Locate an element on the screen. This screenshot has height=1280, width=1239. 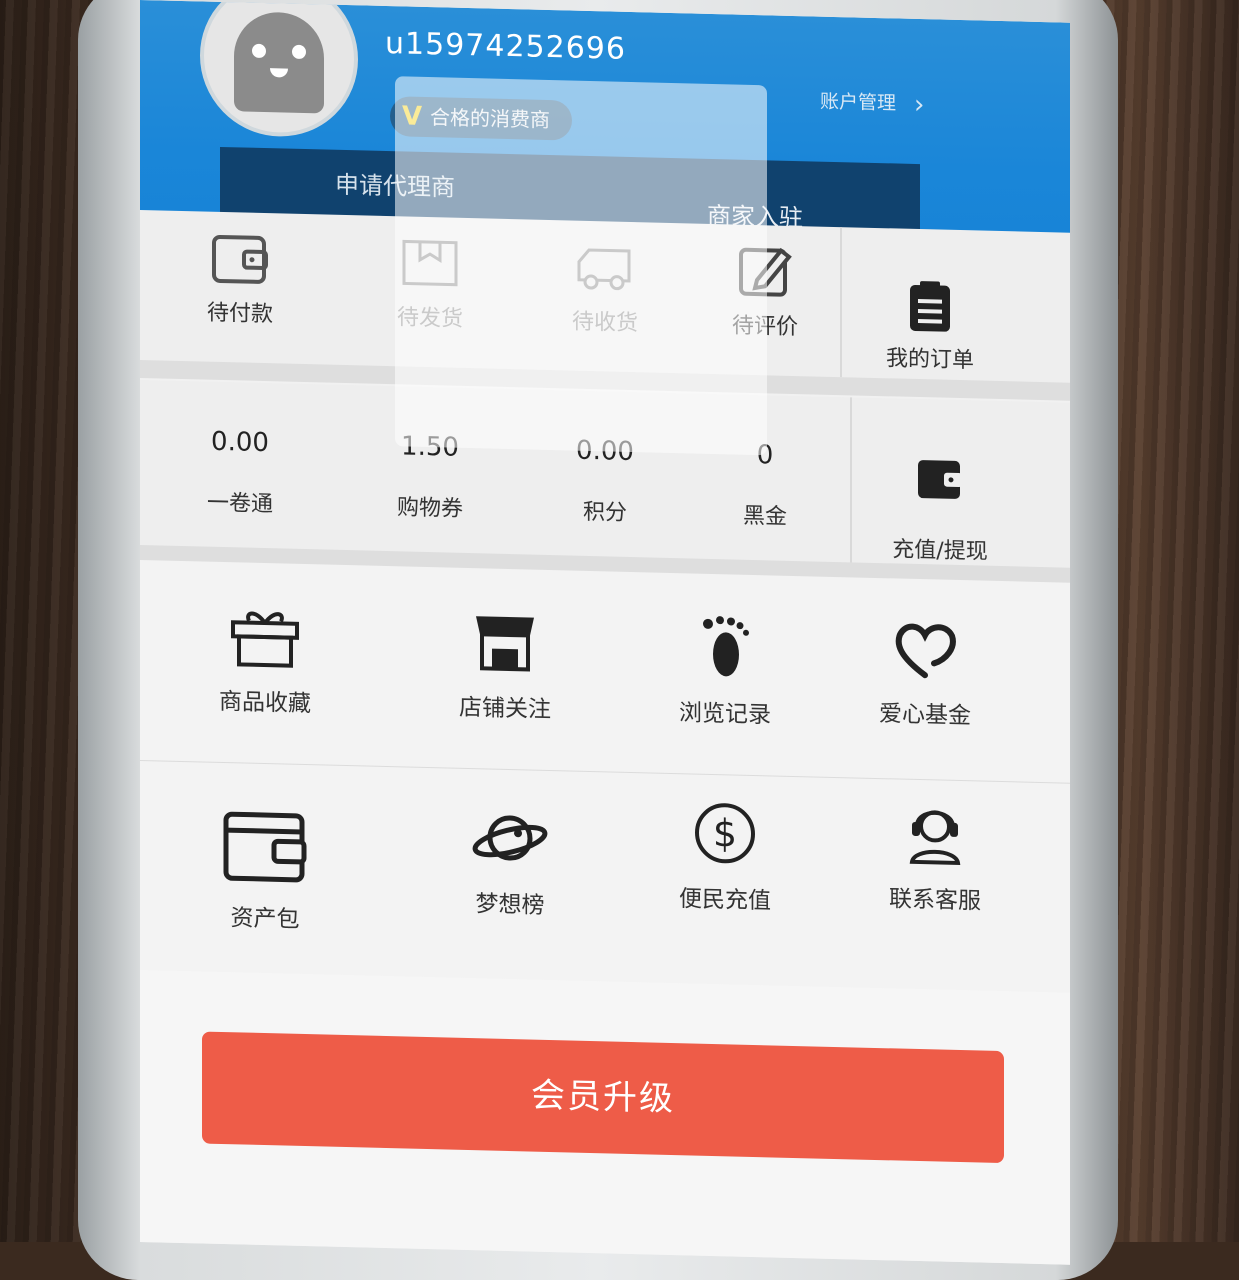
favorite-products: 商品收藏 is located at coordinates (265, 659).